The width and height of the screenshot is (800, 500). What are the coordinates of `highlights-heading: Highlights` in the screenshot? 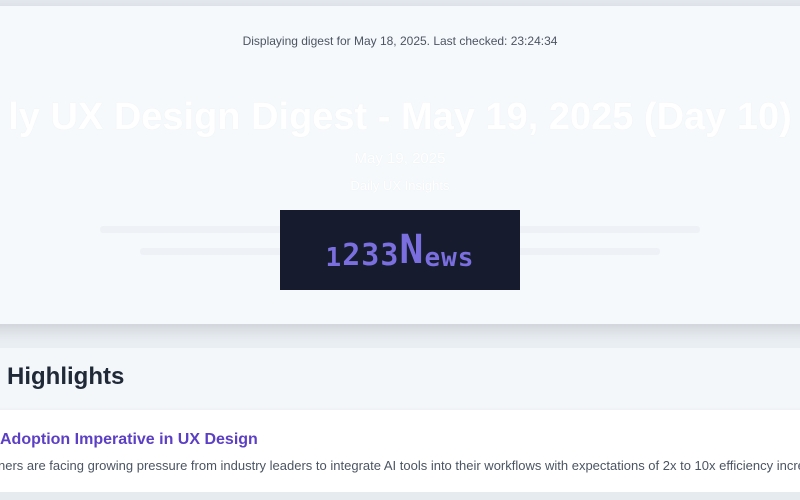 It's located at (66, 376).